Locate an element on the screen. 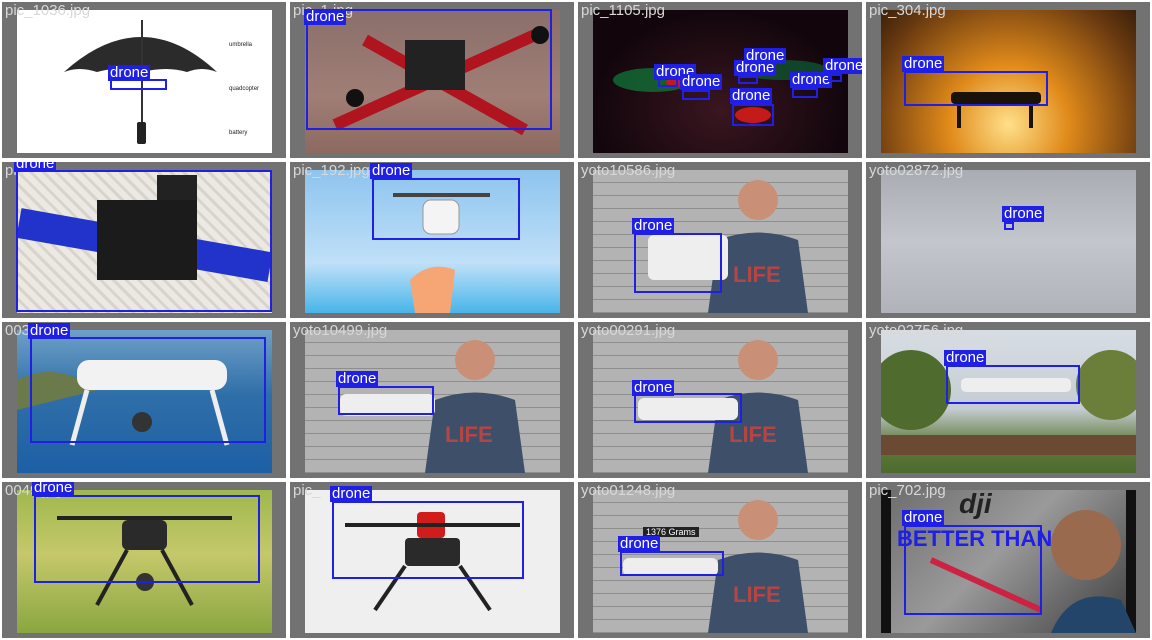  thumbnail-tile: pic_192.jpg drone is located at coordinates (432, 240).